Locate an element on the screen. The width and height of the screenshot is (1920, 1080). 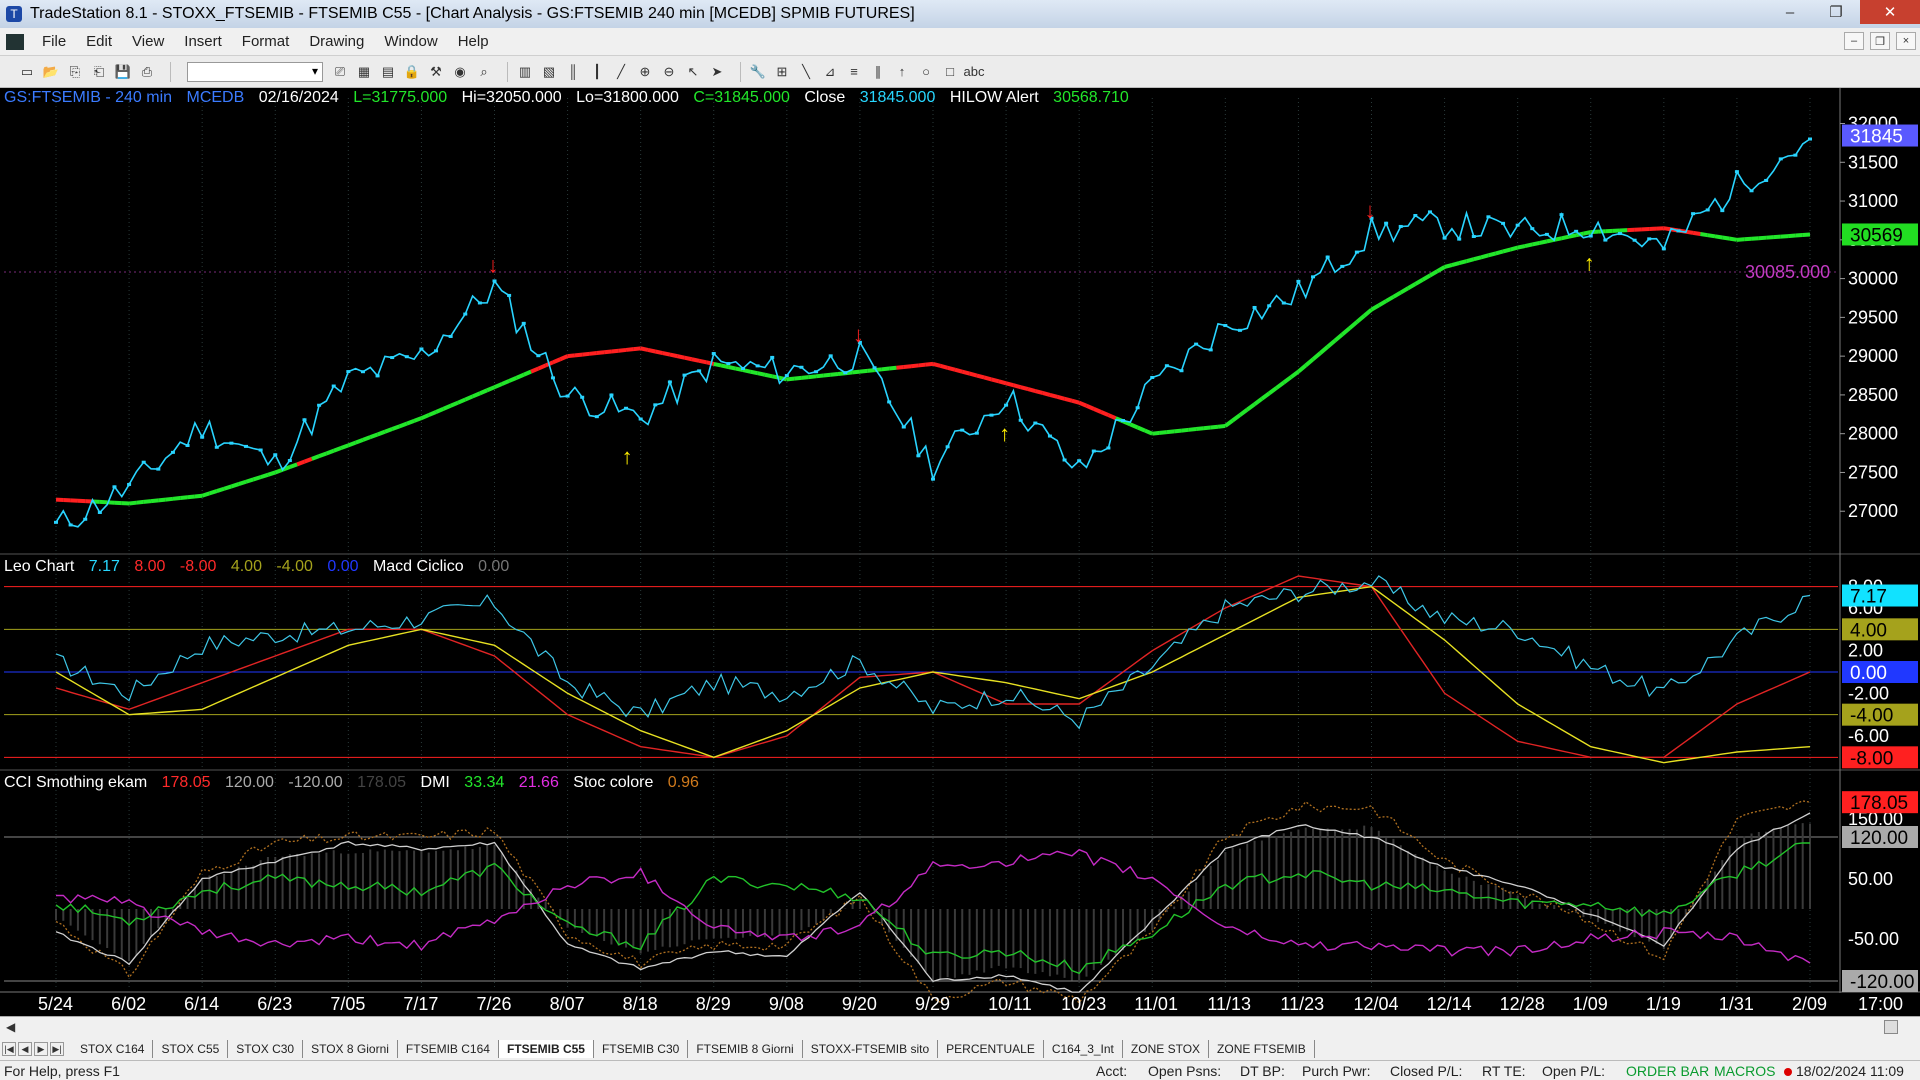
cursor-icon: ➤ is located at coordinates (717, 72).